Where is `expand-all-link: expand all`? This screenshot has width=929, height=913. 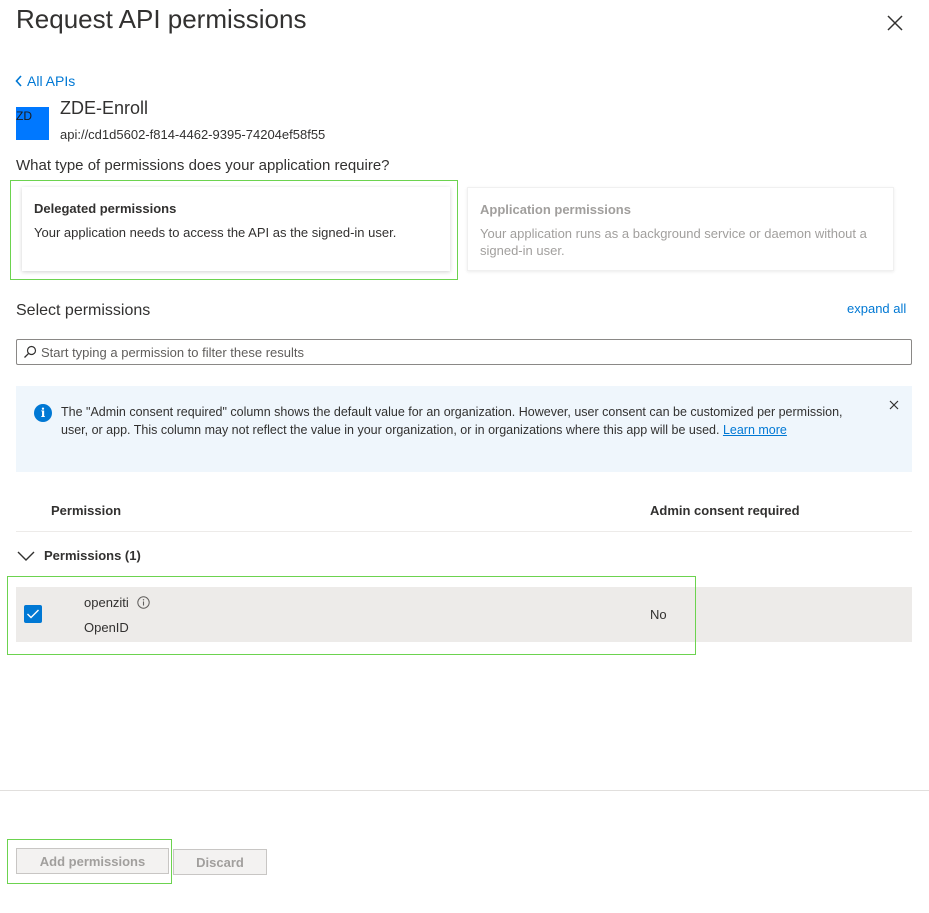 expand-all-link: expand all is located at coordinates (876, 308).